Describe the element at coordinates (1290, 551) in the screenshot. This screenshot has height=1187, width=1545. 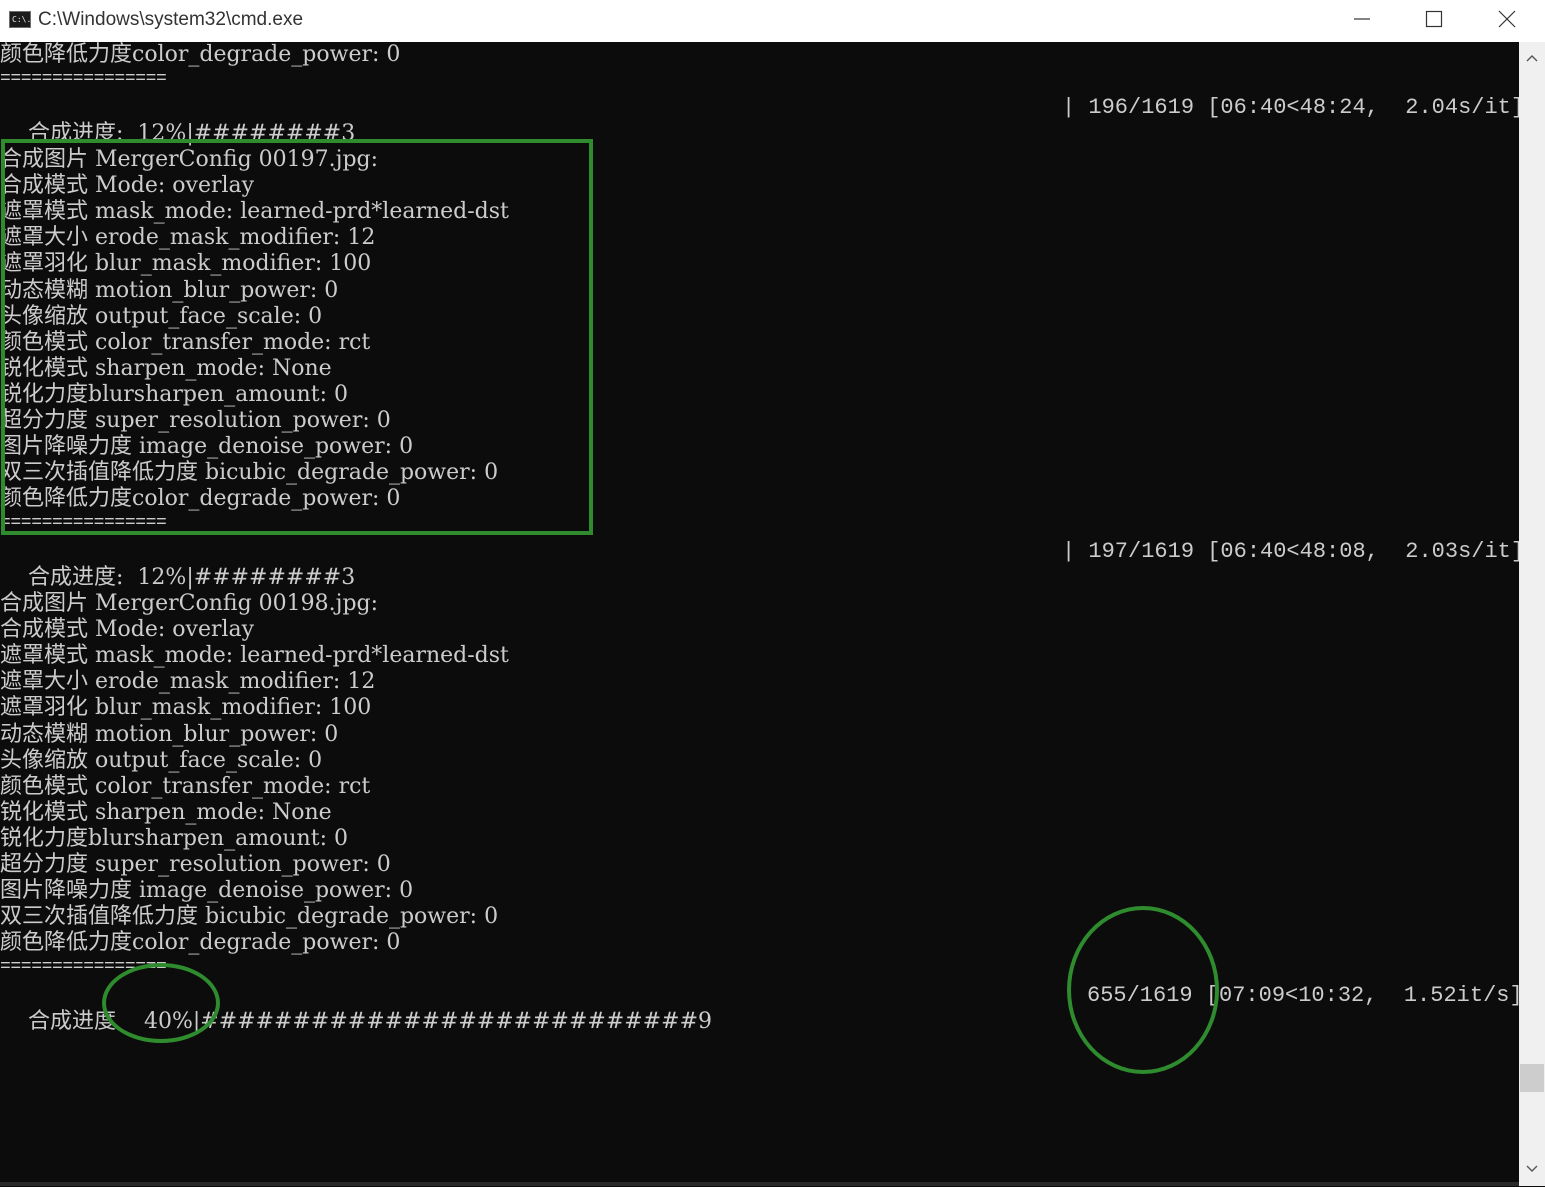
I see `progress-stats: | 197/1619 [06:40<48:08, 2.03s/it]` at that location.